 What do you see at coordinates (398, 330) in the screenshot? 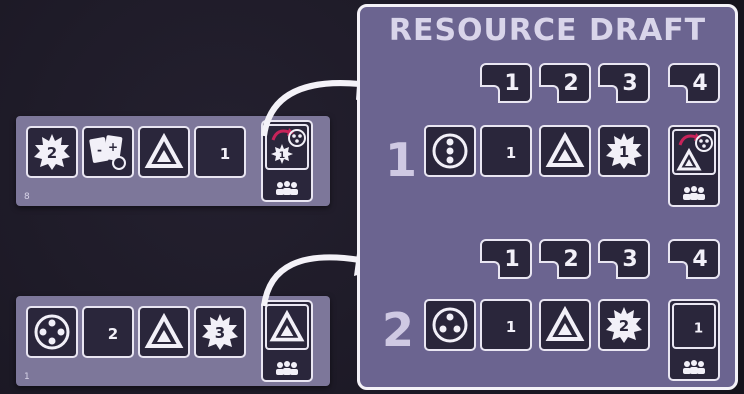
I see `draft-row-number: 2` at bounding box center [398, 330].